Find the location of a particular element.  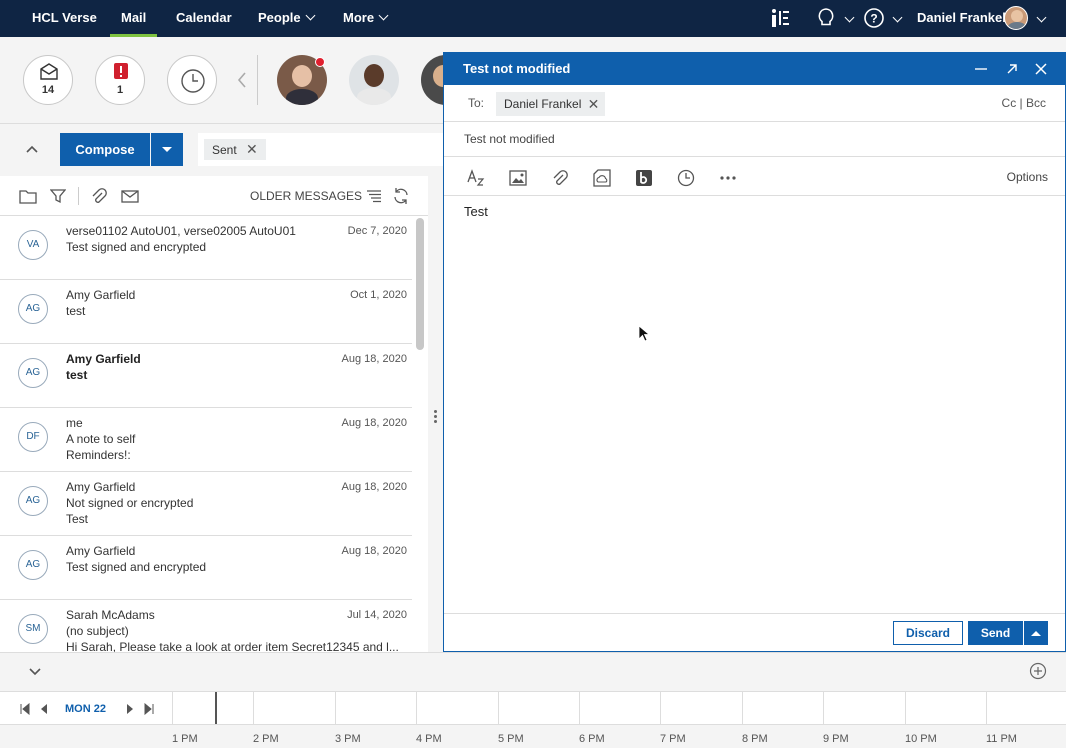

sender-avatar: AG is located at coordinates (33, 501).